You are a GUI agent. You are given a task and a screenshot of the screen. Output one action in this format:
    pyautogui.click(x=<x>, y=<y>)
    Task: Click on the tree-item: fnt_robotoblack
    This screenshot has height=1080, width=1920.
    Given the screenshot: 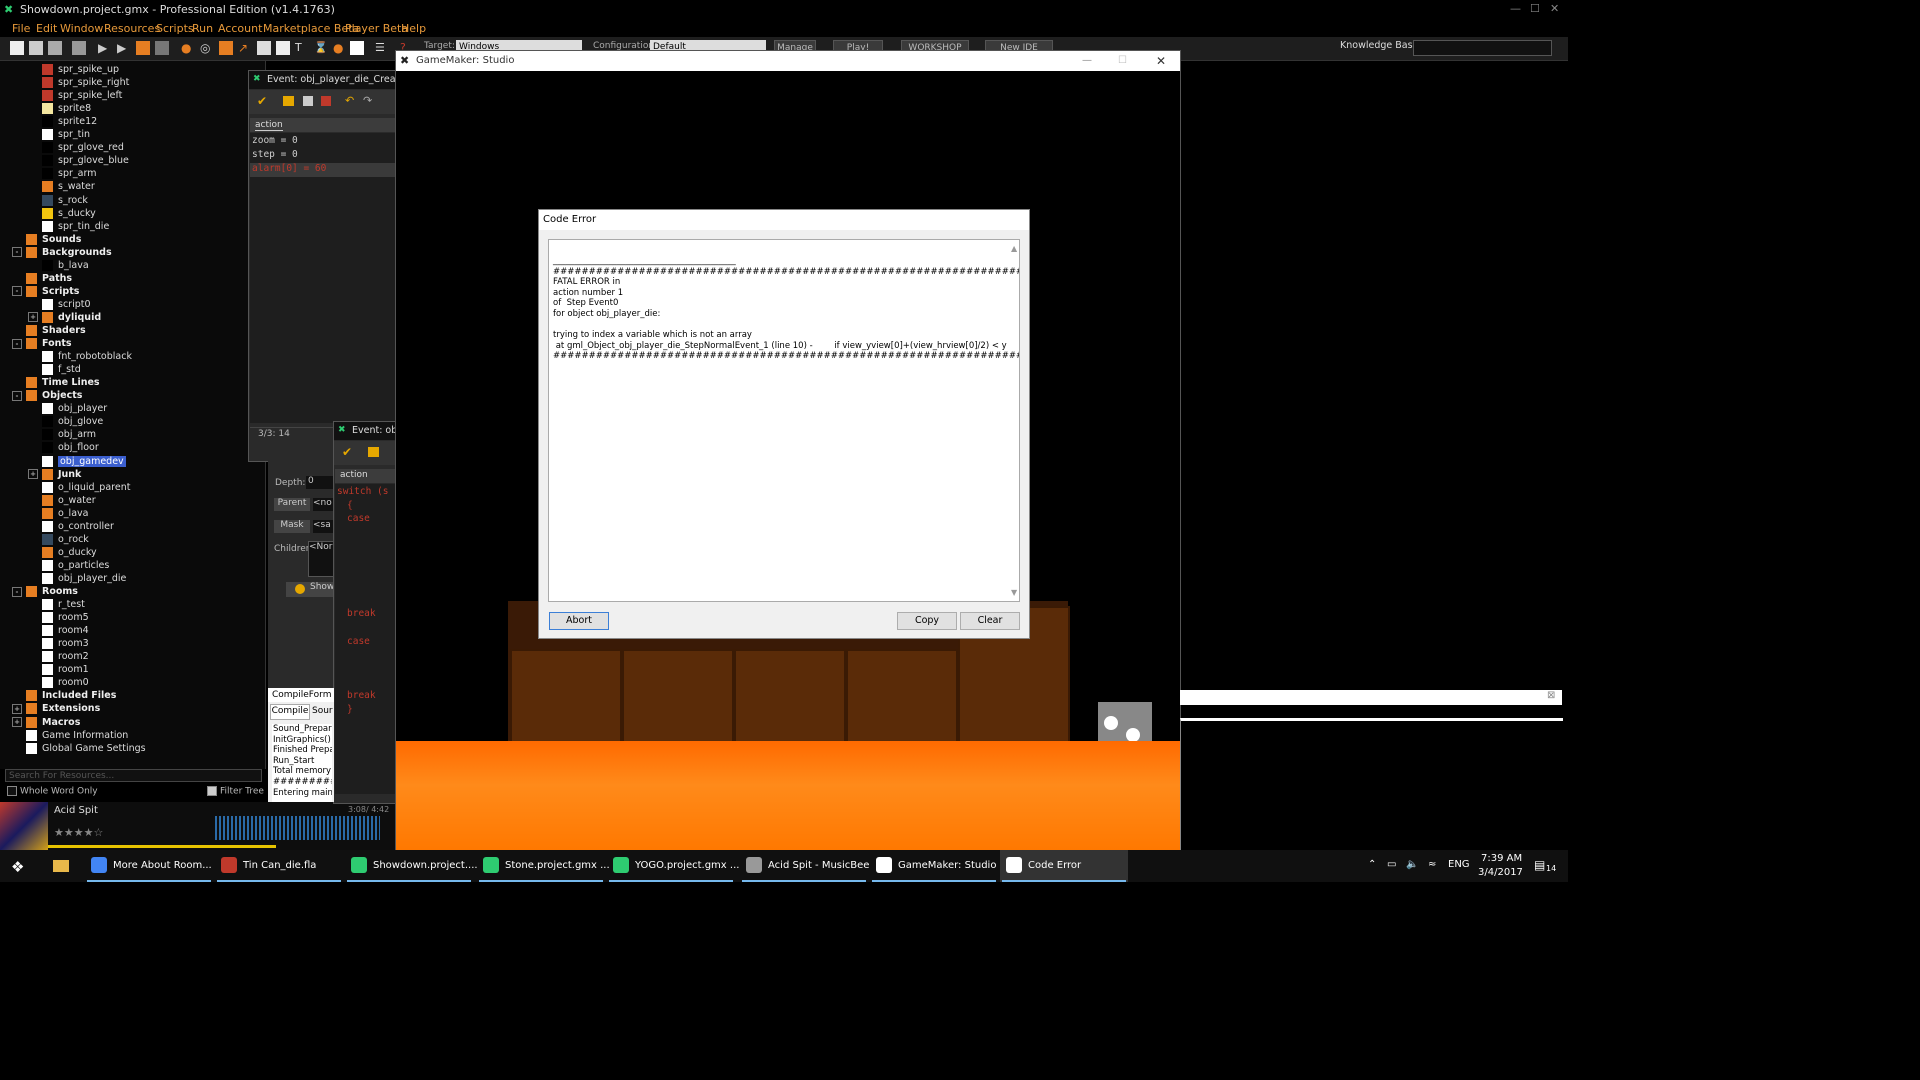 What is the action you would take?
    pyautogui.click(x=80, y=356)
    